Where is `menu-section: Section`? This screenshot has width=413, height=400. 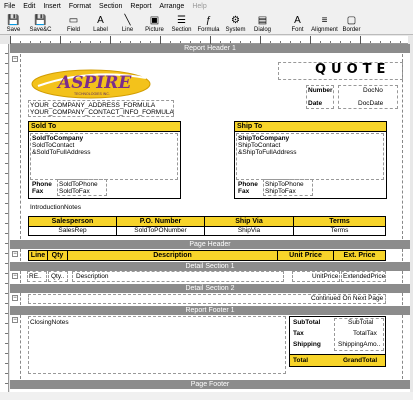 menu-section: Section is located at coordinates (110, 6).